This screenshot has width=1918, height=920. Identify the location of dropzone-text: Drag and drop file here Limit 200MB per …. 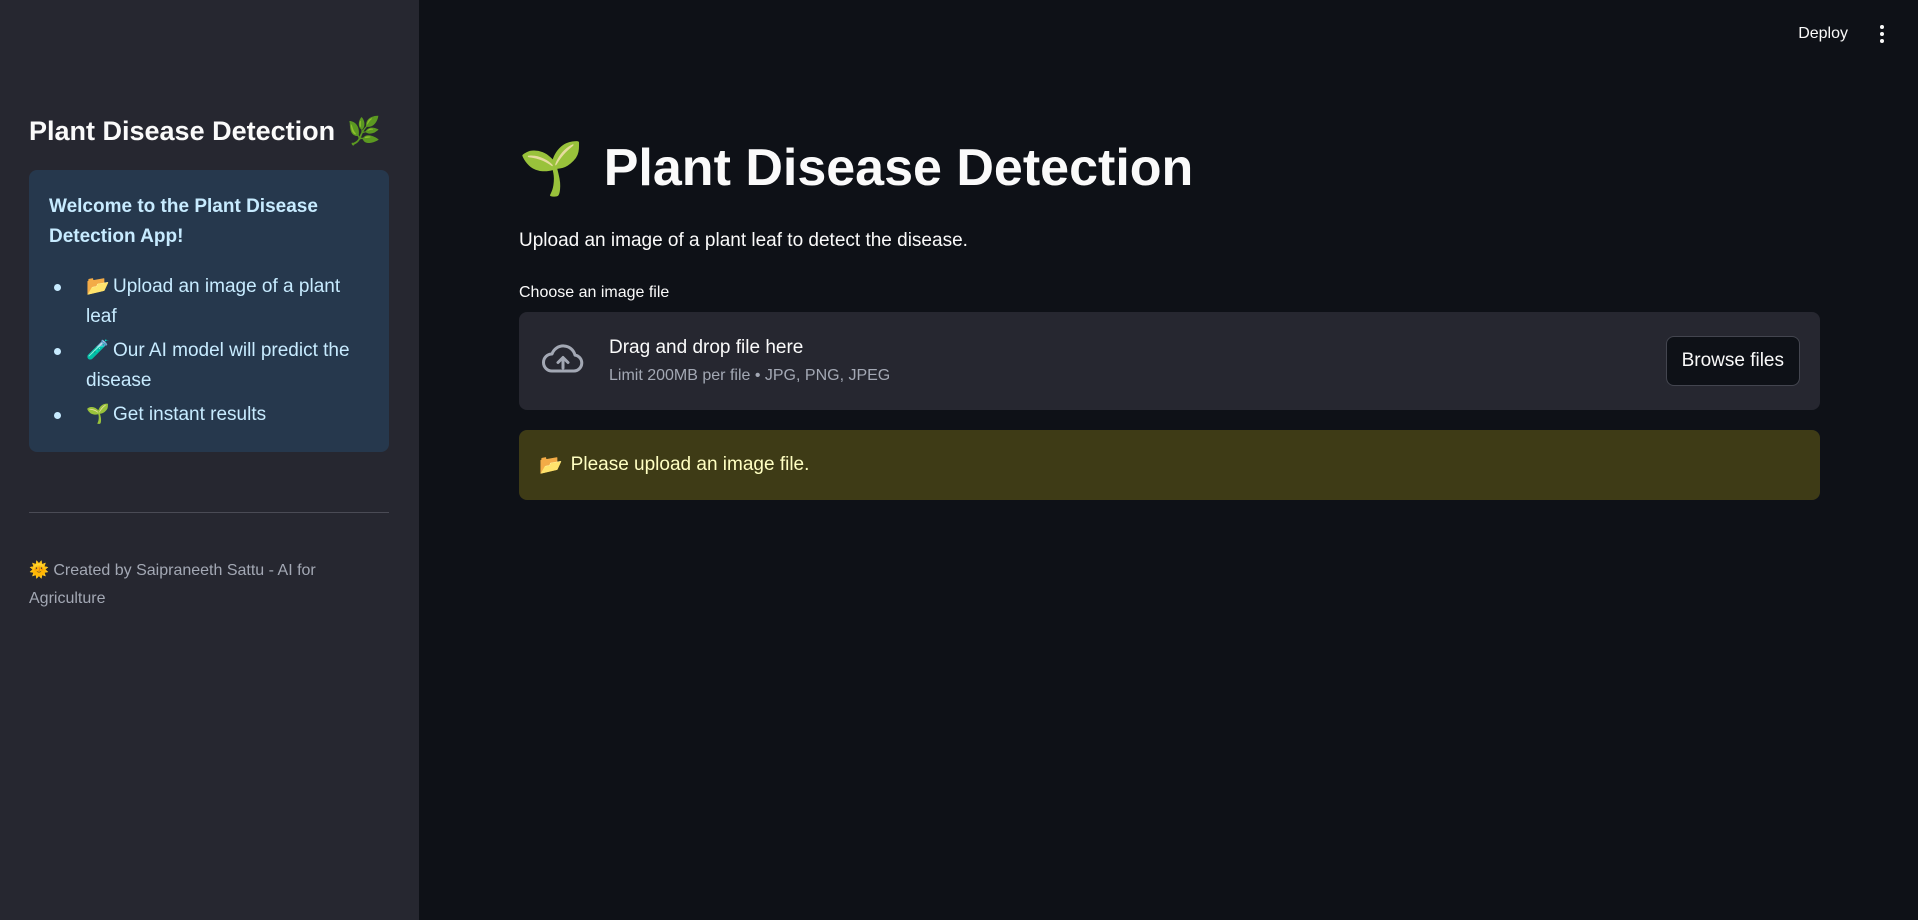
(1137, 361).